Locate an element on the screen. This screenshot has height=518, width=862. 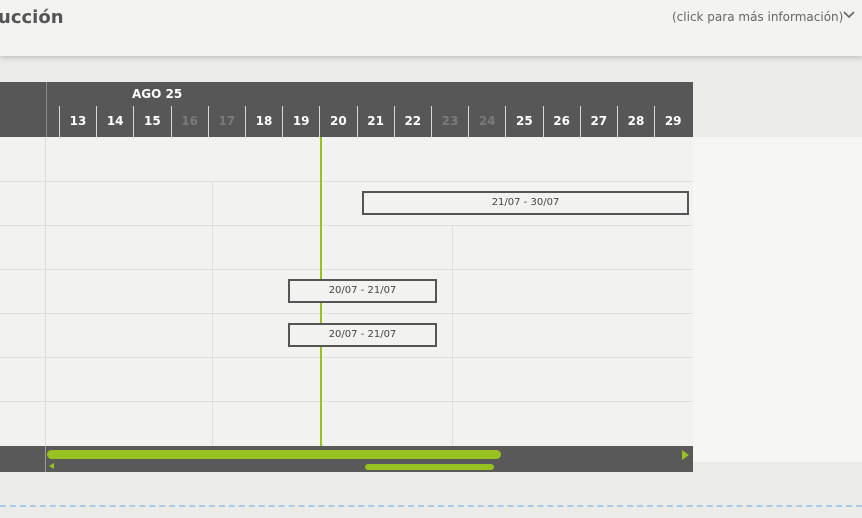
timeline-scrollbar-thumb is located at coordinates (429, 467).